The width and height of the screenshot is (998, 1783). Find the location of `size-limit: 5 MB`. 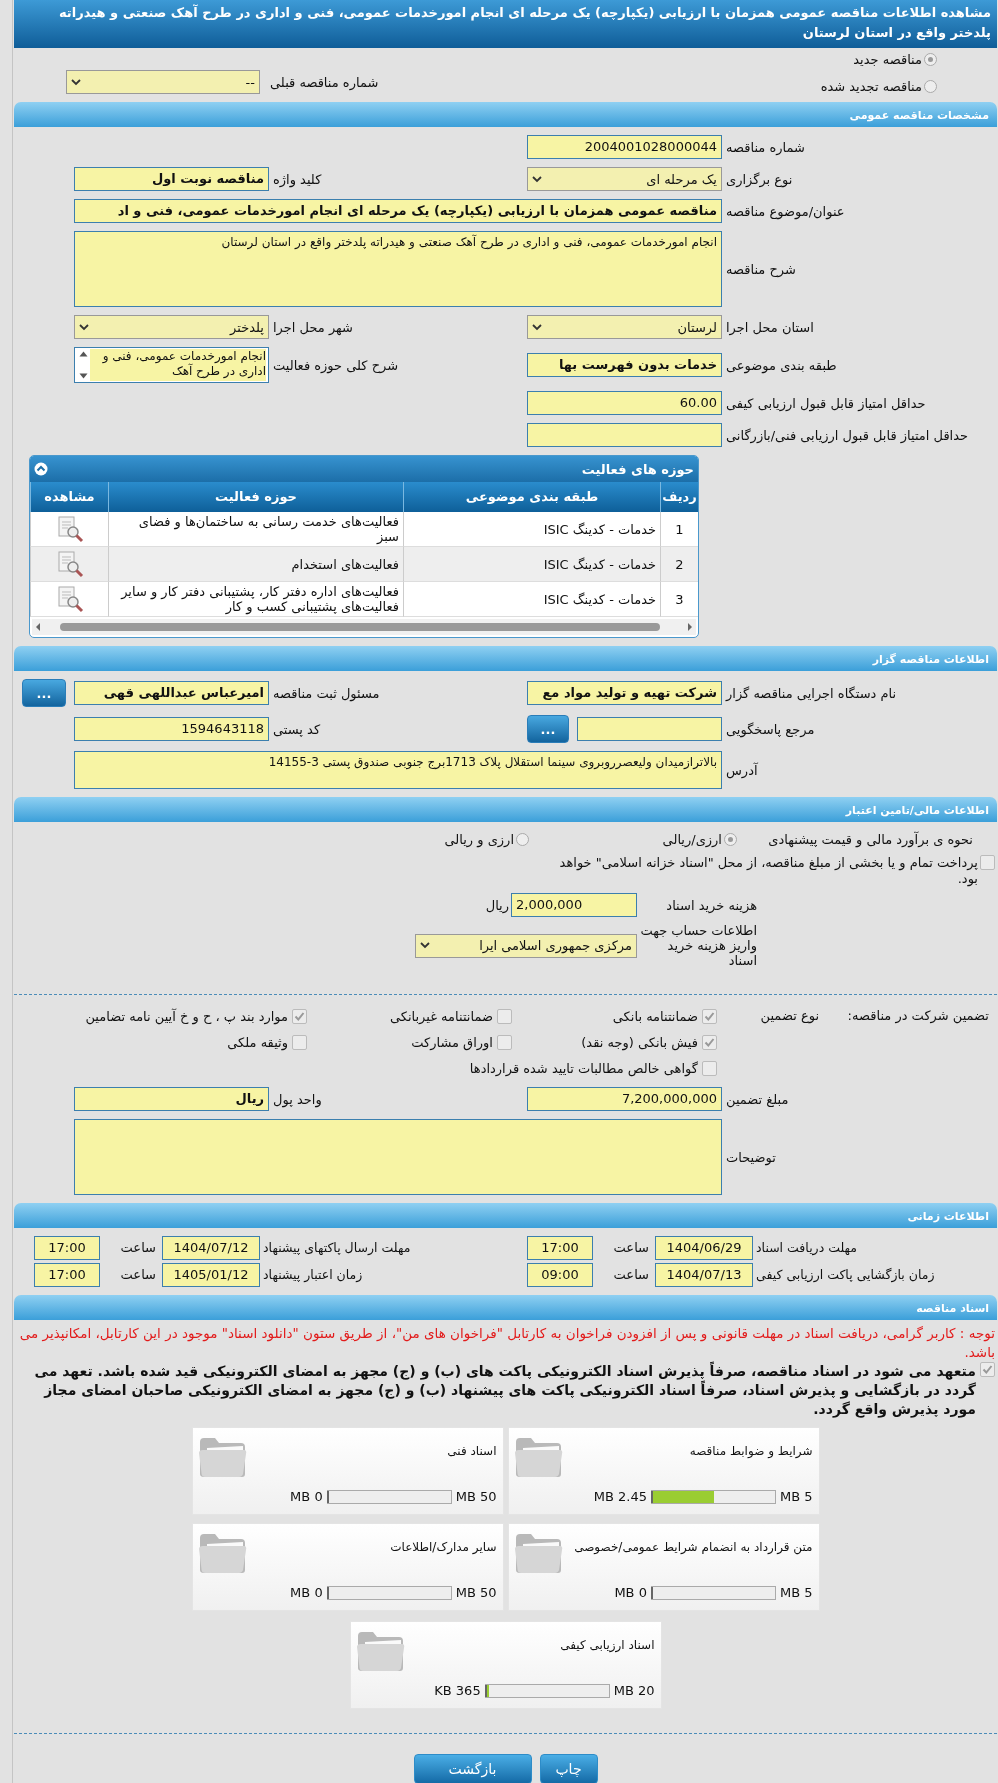

size-limit: 5 MB is located at coordinates (796, 1592).